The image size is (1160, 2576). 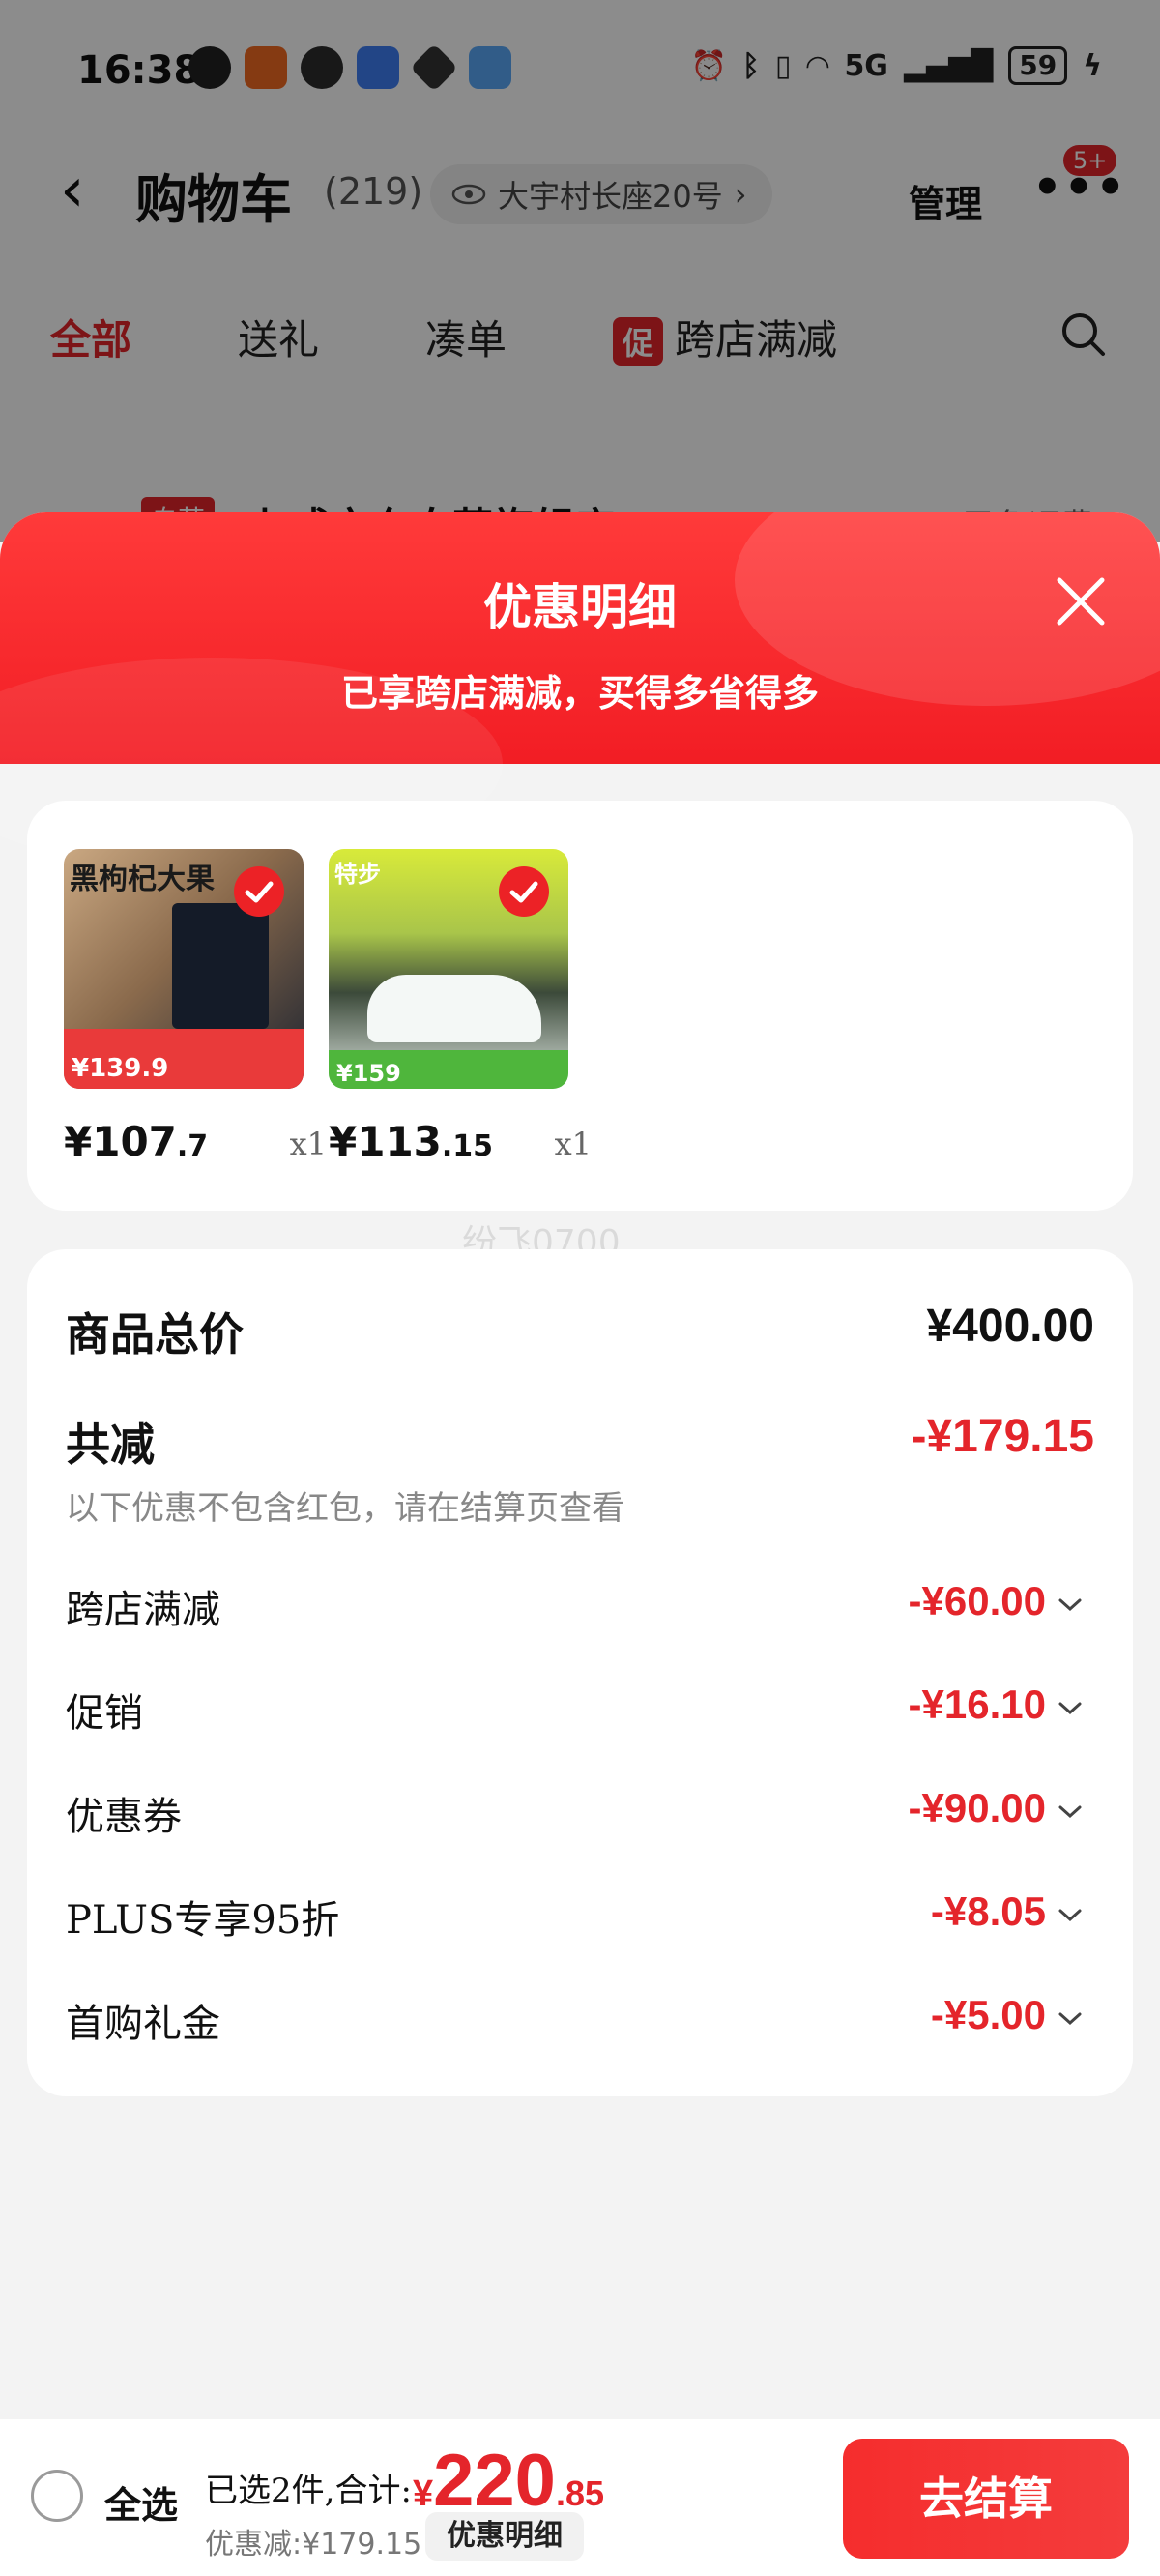 What do you see at coordinates (977, 1807) in the screenshot?
I see `discount-value: -¥90.00` at bounding box center [977, 1807].